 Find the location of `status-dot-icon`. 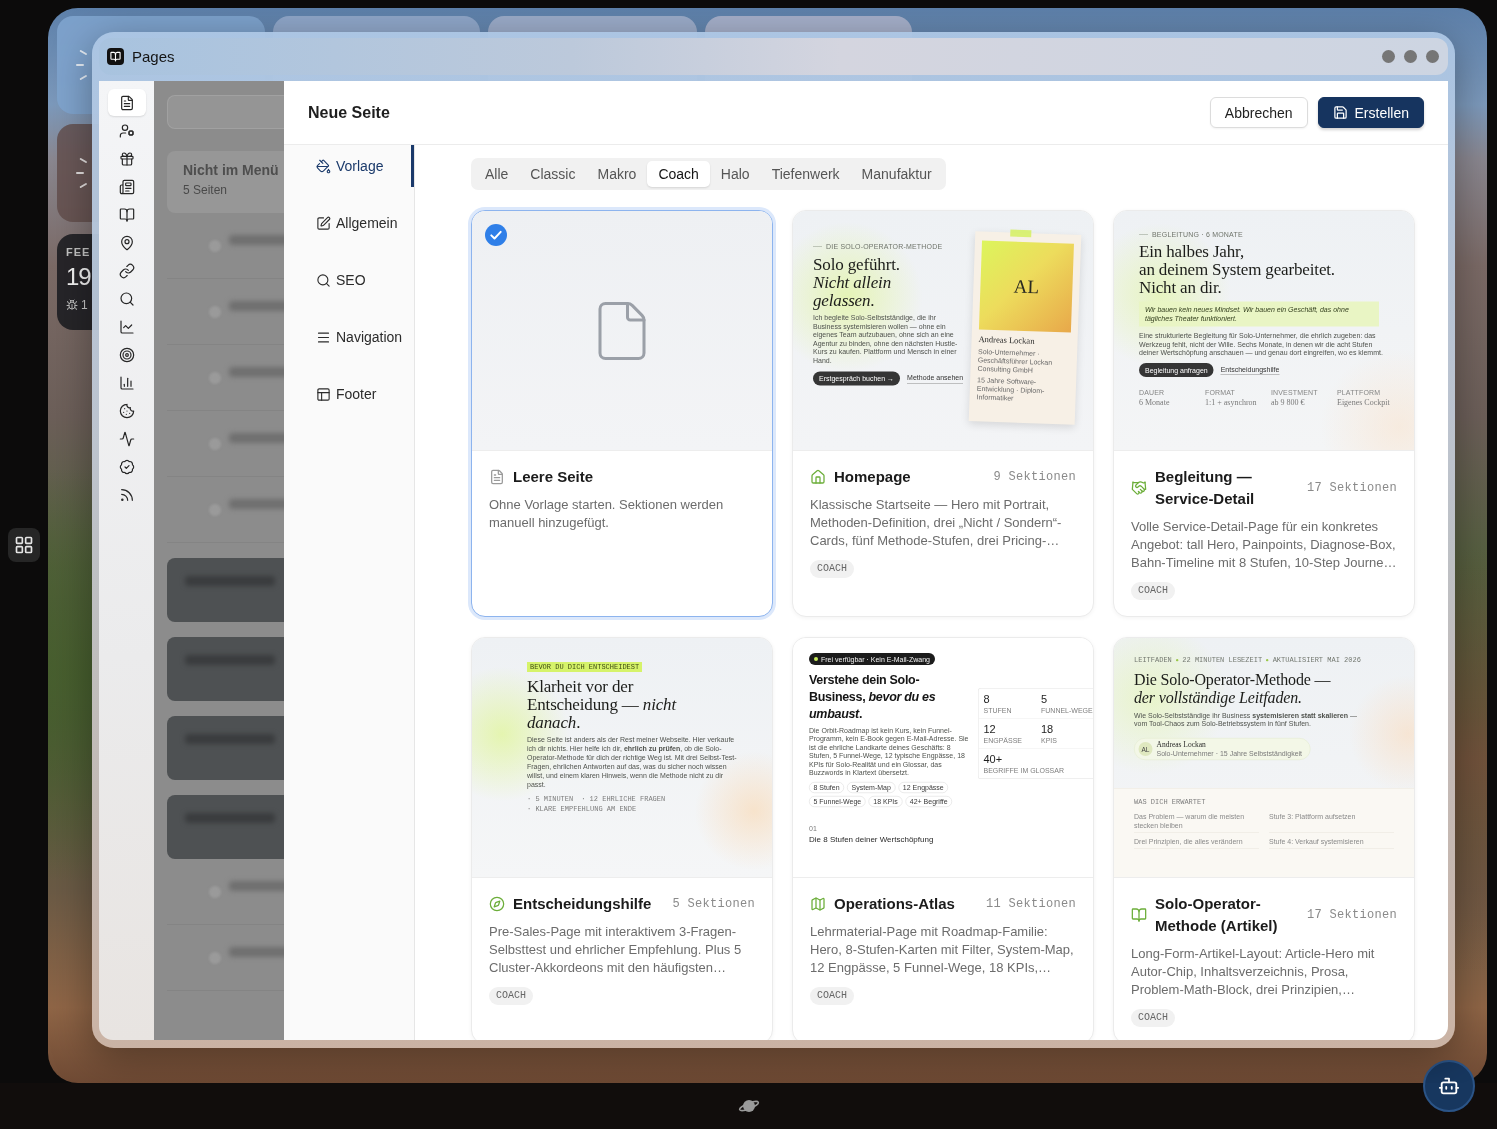

status-dot-icon is located at coordinates (816, 659).